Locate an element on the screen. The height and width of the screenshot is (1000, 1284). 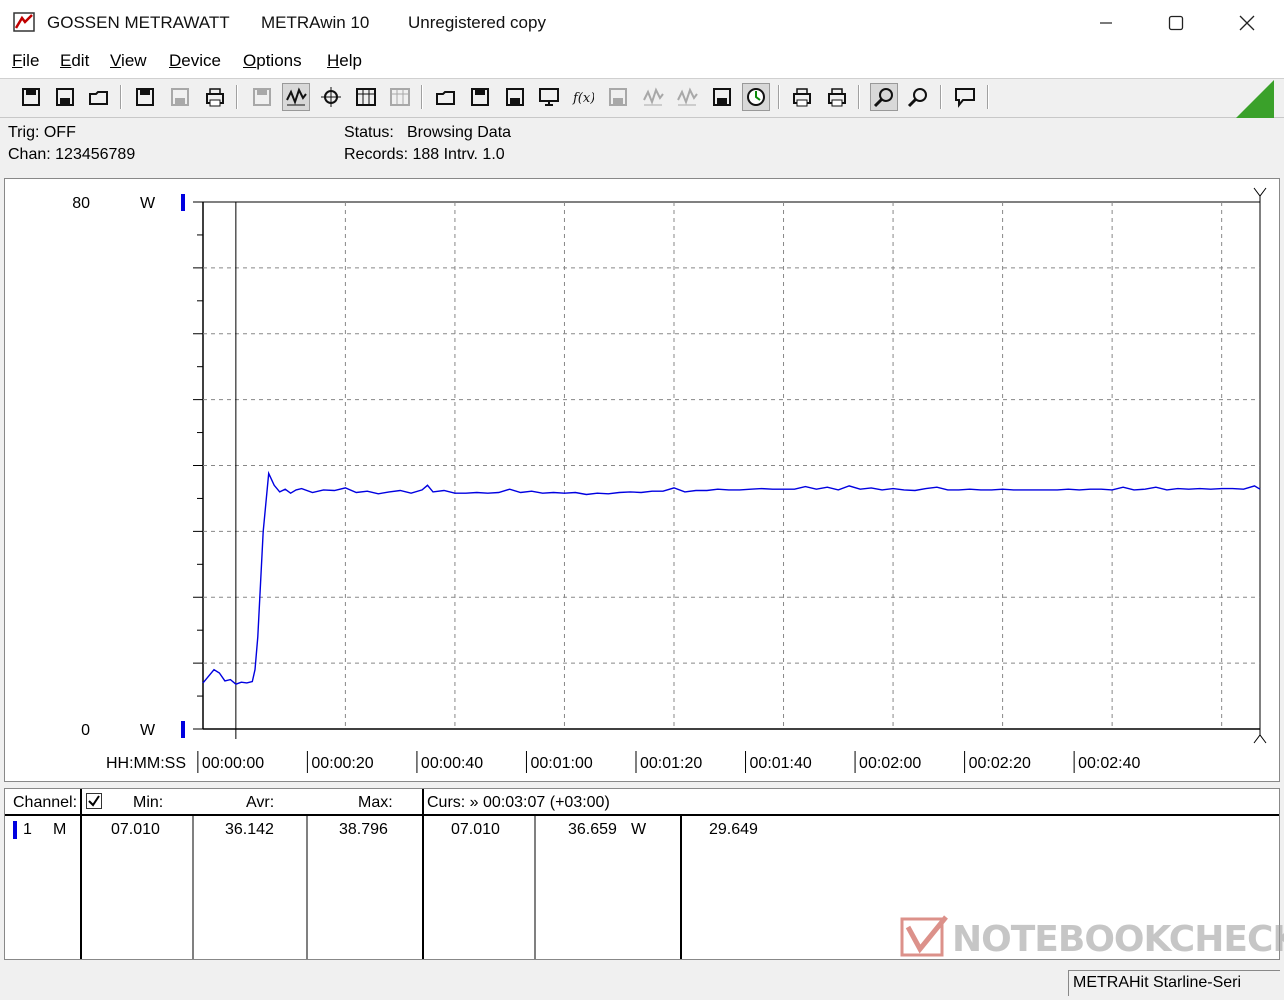
header-avr: Avr: is located at coordinates (260, 802).